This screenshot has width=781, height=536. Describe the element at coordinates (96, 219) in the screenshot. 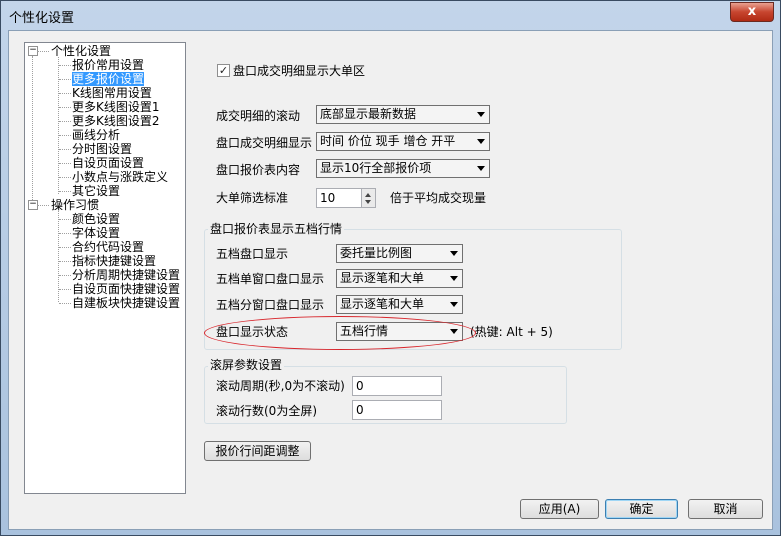

I see `tree-item-color: 颜色设置` at that location.